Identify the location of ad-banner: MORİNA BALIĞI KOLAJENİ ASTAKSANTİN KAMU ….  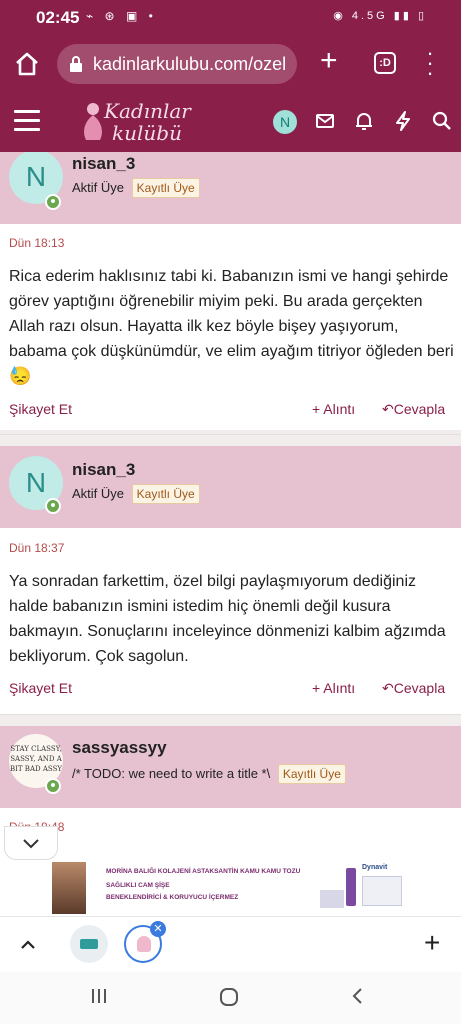
(231, 888).